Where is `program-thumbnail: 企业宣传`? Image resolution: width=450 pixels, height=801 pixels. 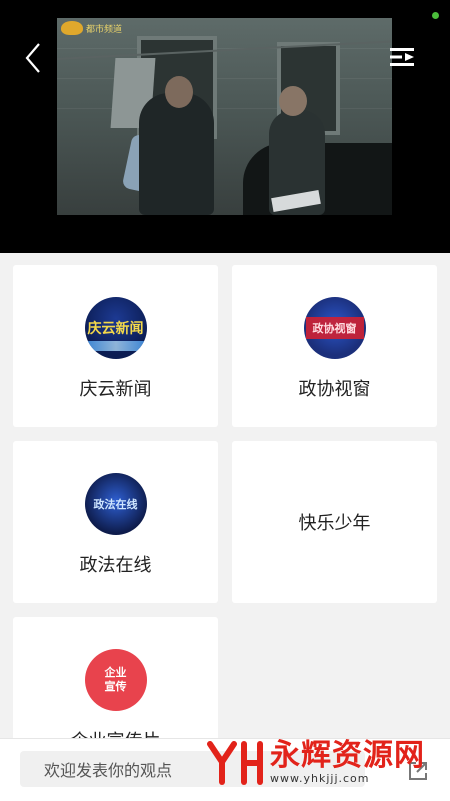
program-thumbnail: 企业宣传 is located at coordinates (115, 680).